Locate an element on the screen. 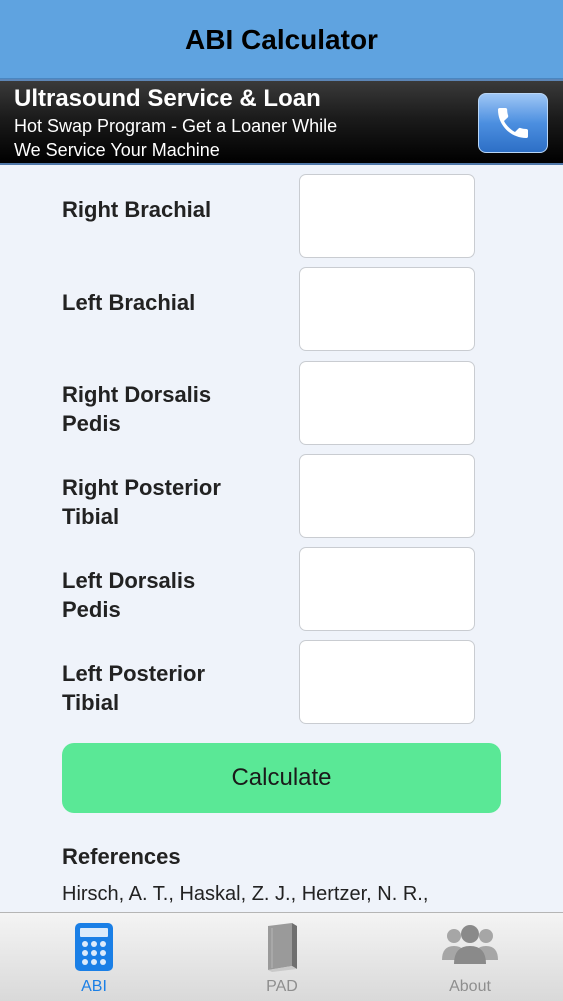 The image size is (563, 1001). right-brachial-input is located at coordinates (387, 216).